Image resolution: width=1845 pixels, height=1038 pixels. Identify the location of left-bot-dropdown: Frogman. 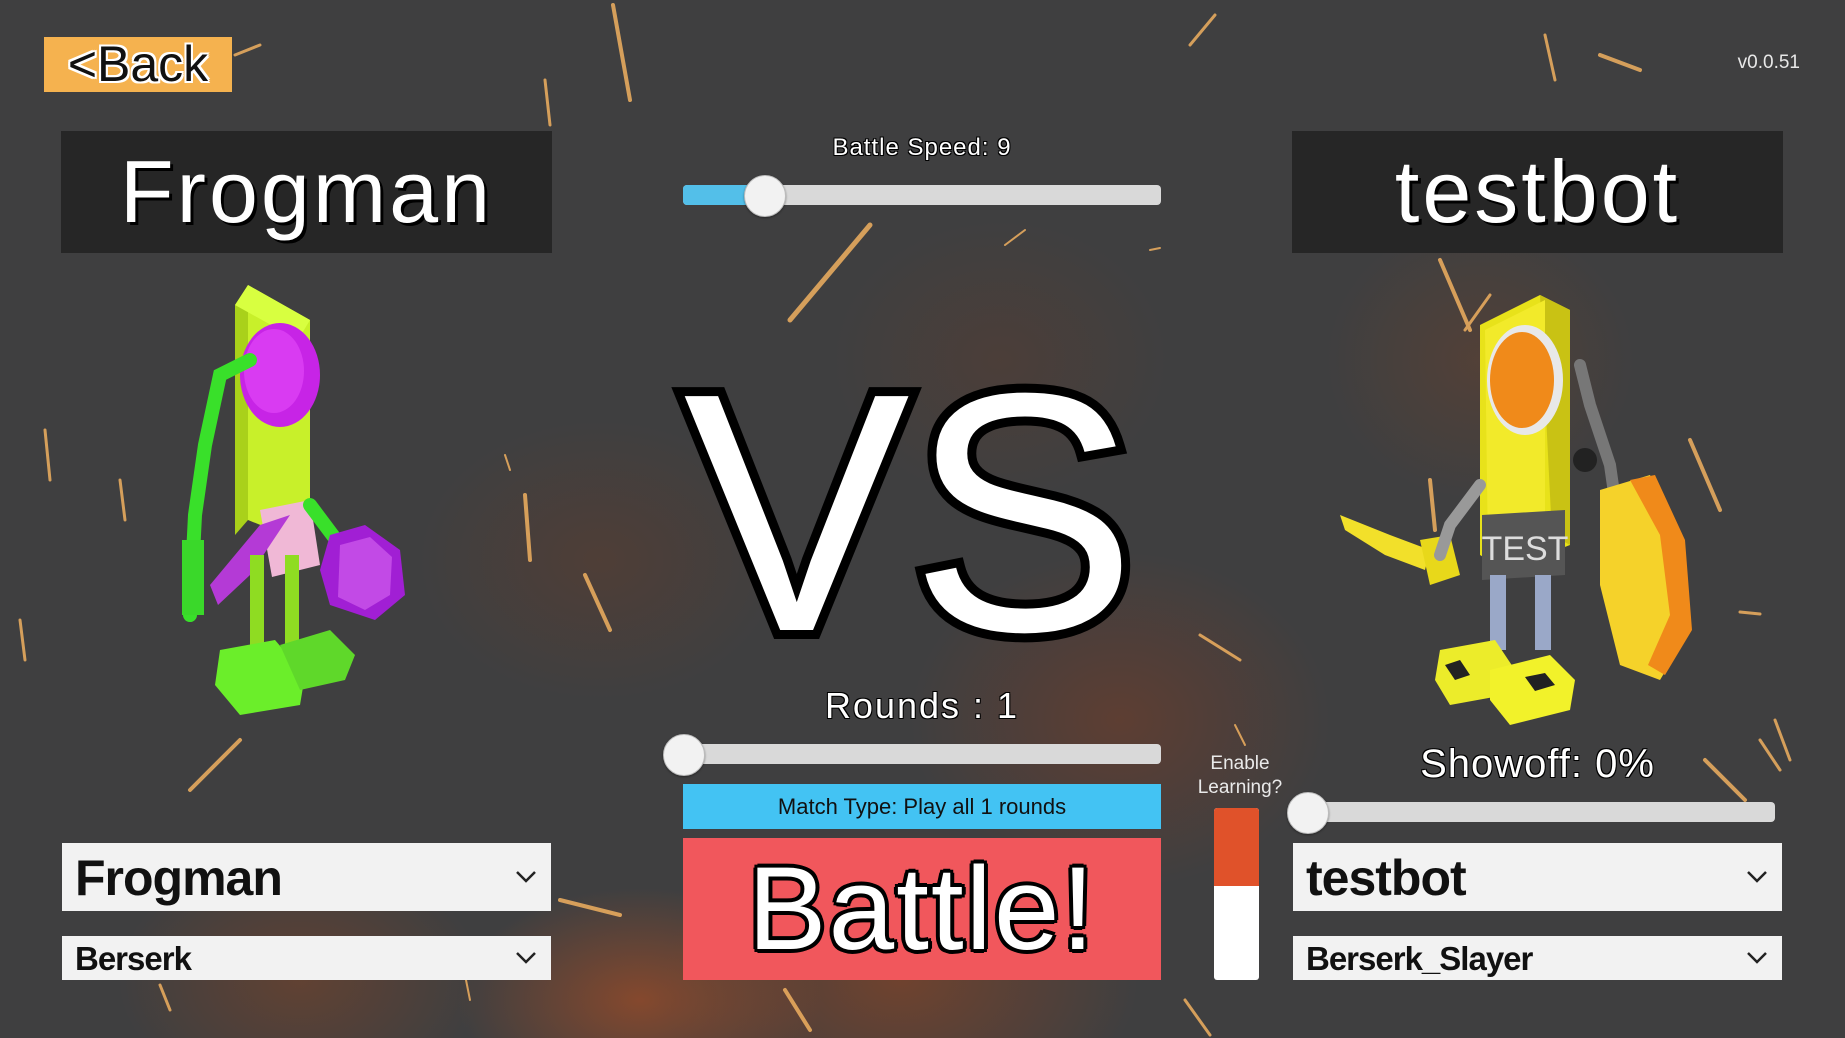
(306, 877).